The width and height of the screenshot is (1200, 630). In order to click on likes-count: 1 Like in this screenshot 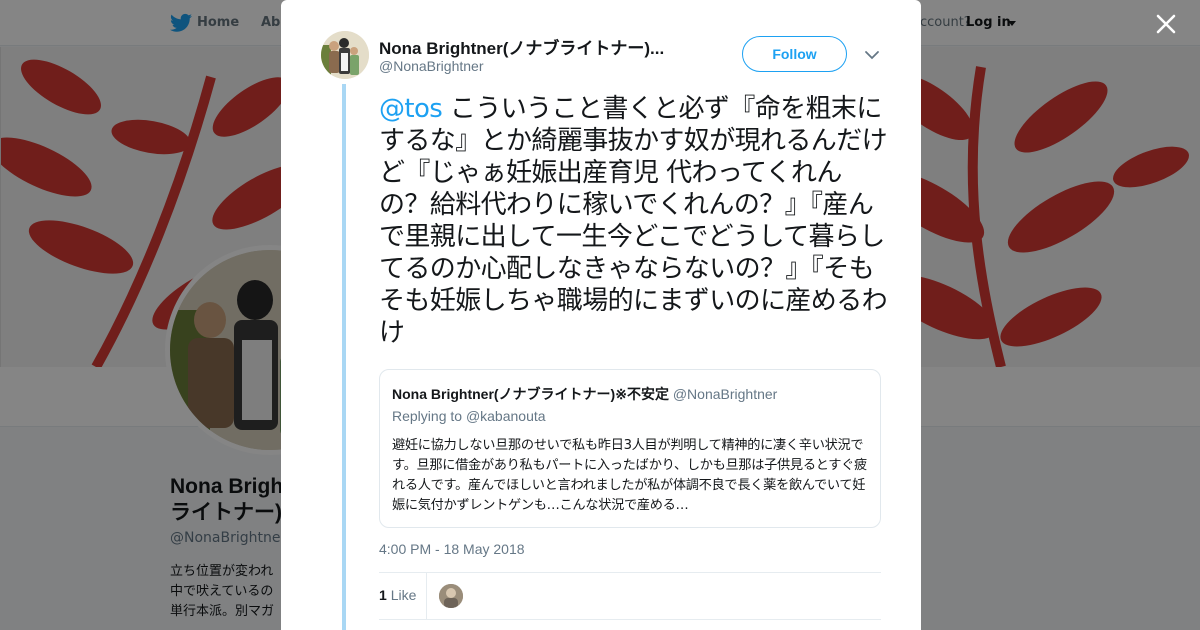, I will do `click(397, 595)`.